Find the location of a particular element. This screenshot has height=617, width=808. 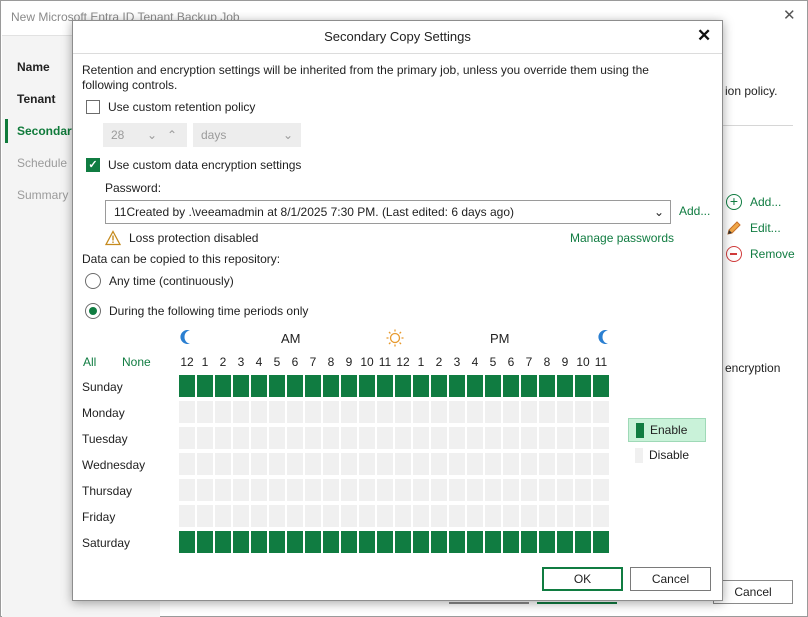

hour-label: 2 is located at coordinates (439, 362).